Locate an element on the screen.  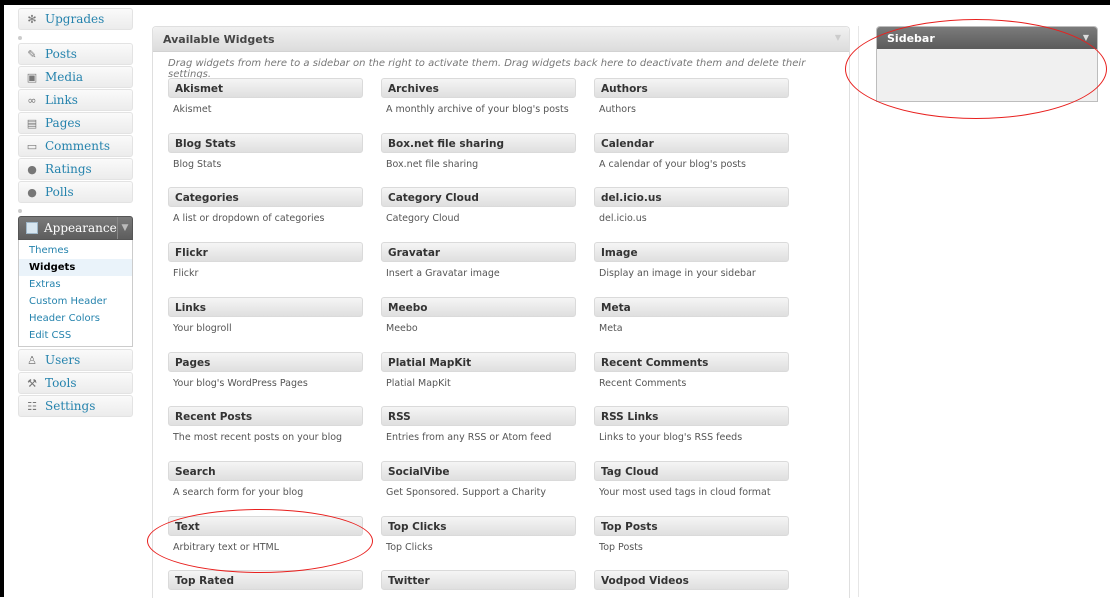
menu-item-appearance: Appearance ▼ is located at coordinates (75, 228).